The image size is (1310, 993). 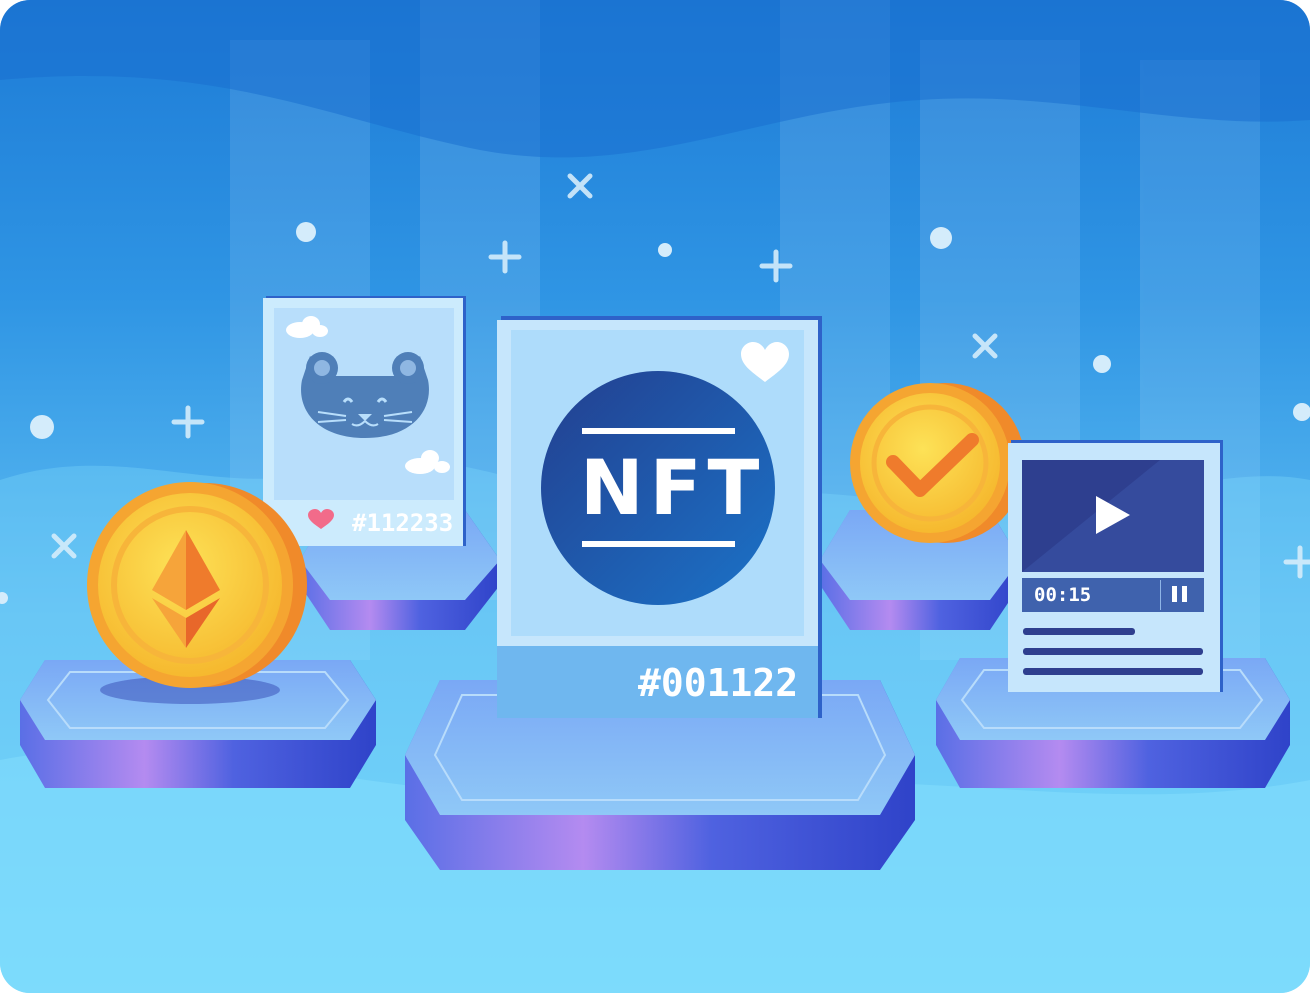 I want to click on video-time: 00:15, so click(x=1063, y=595).